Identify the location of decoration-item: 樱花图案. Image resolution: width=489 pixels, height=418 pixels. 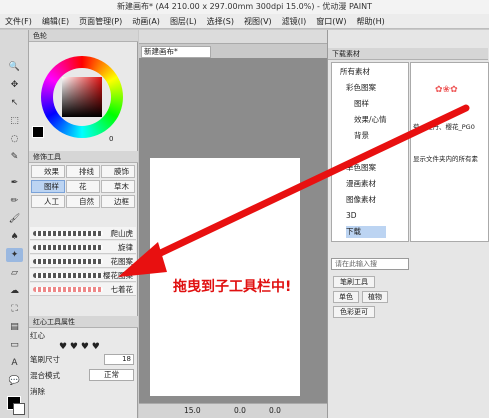
(83, 275).